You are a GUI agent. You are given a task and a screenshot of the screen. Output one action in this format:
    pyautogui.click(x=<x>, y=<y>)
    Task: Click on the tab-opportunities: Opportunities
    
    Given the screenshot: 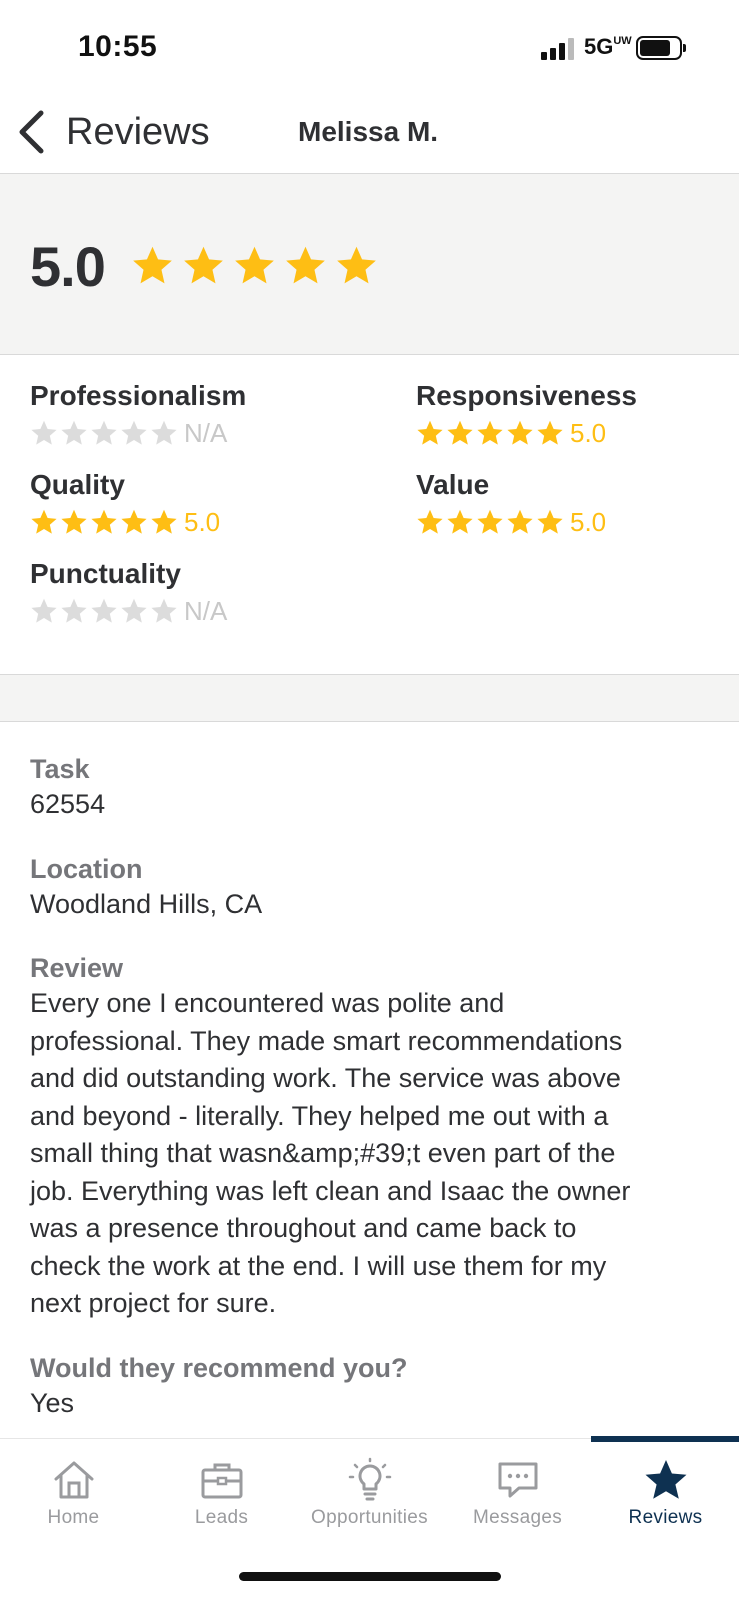 What is the action you would take?
    pyautogui.click(x=369, y=1494)
    